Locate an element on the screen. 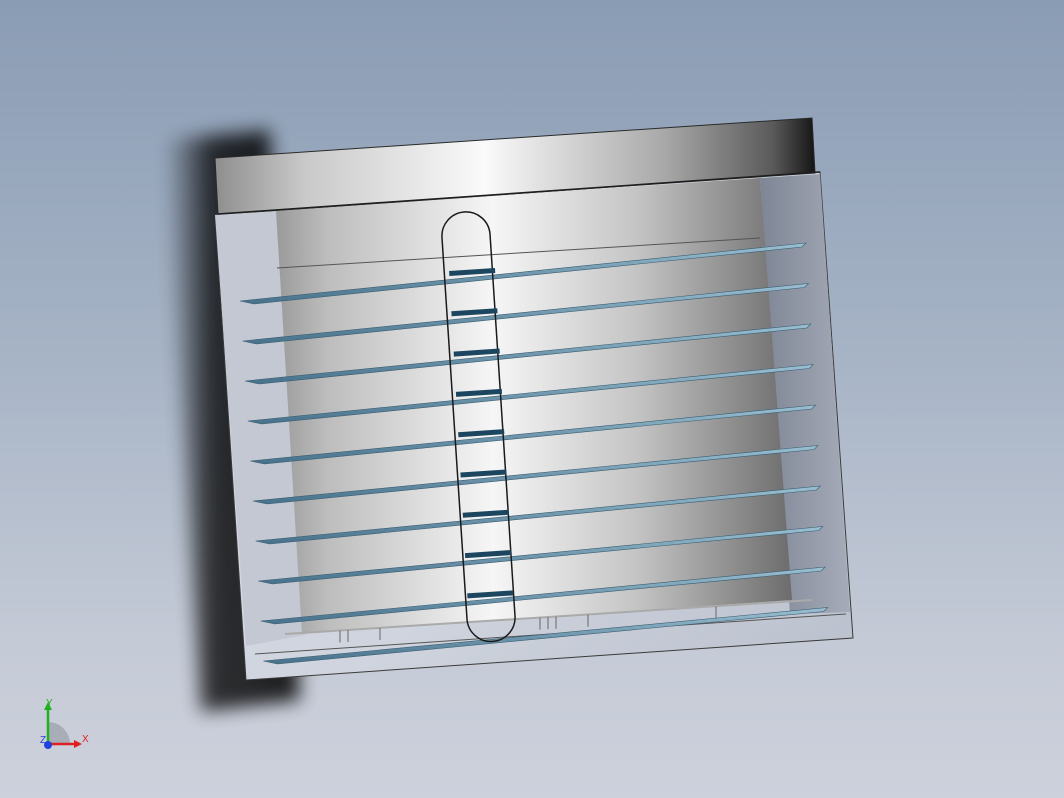  axis-triad: Y X Z is located at coordinates (65, 728).